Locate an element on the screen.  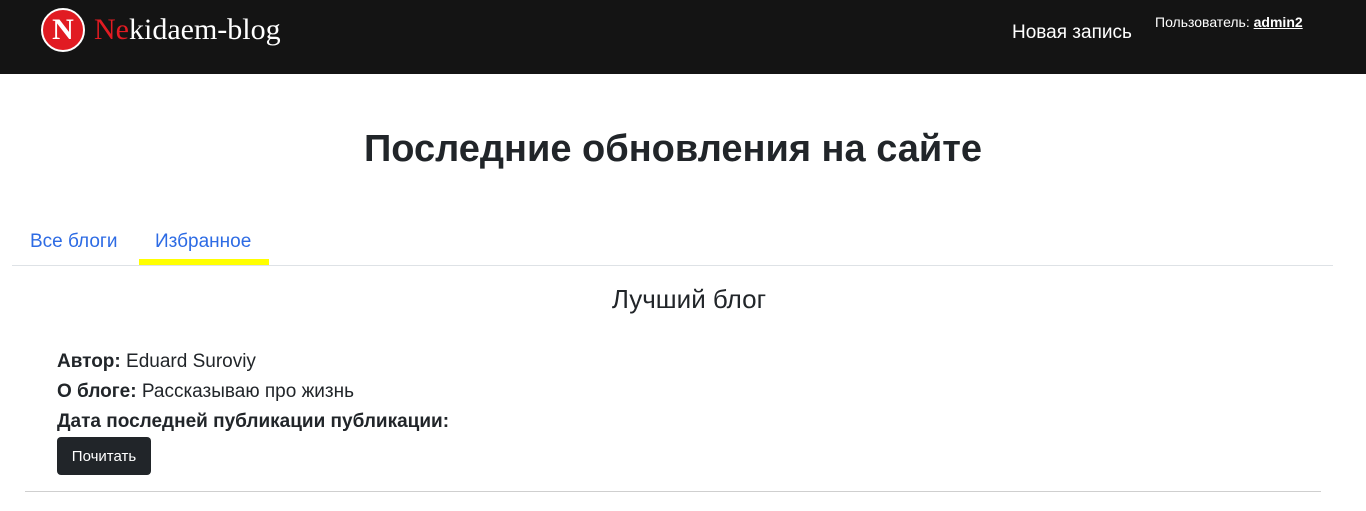
user-info: Пользователь: admin2 is located at coordinates (1229, 22).